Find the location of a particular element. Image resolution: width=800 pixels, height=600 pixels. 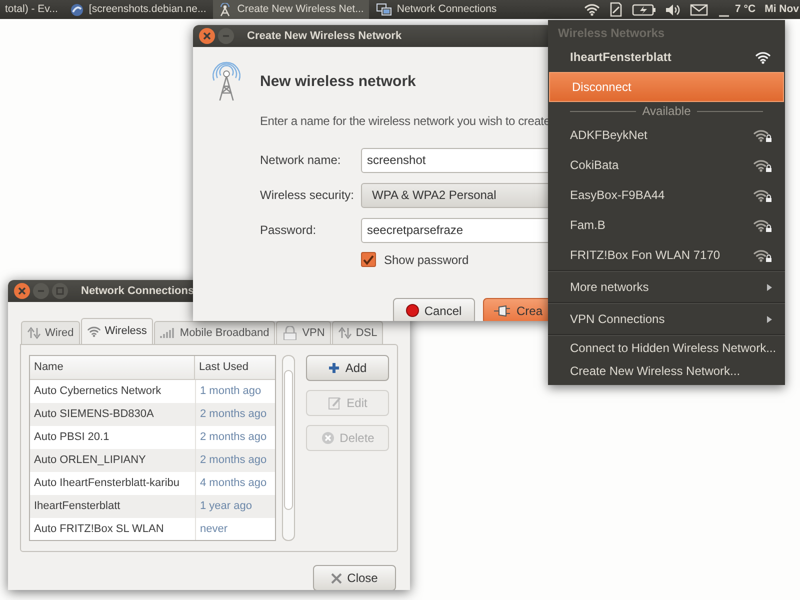

edit-icon is located at coordinates (335, 403).